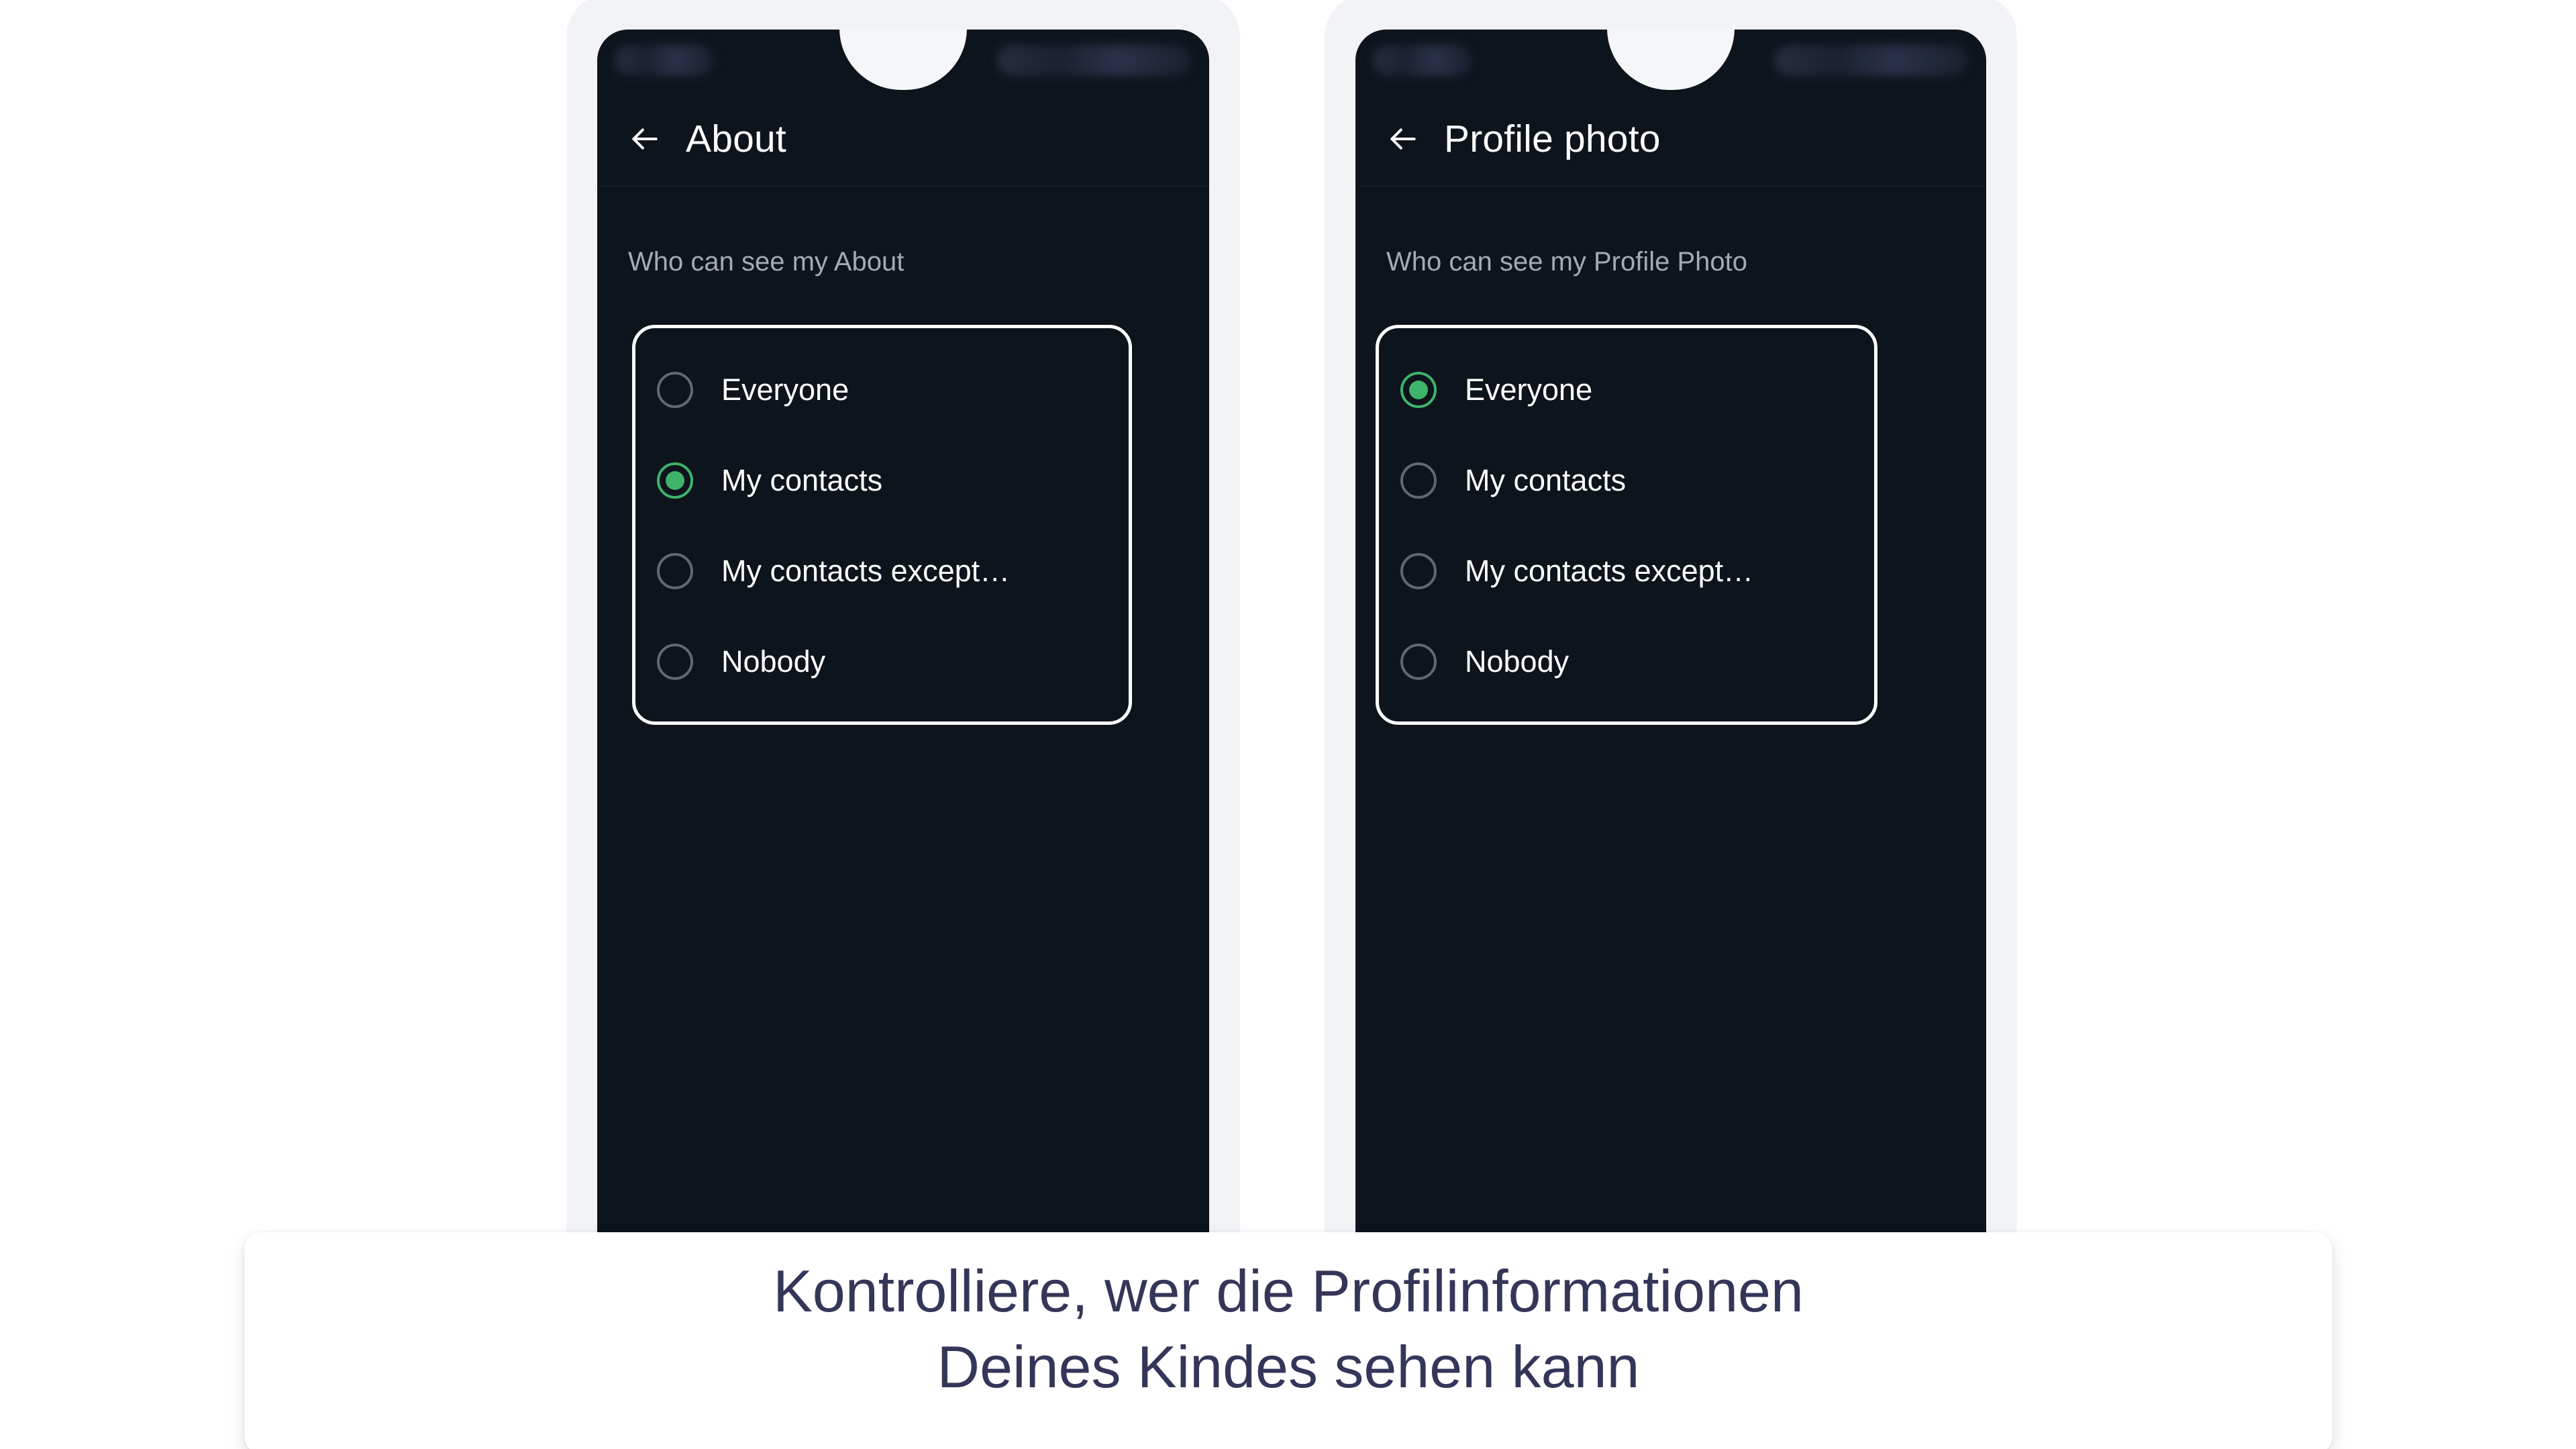 The height and width of the screenshot is (1449, 2576). What do you see at coordinates (1552, 138) in the screenshot?
I see `page-title: Profile photo` at bounding box center [1552, 138].